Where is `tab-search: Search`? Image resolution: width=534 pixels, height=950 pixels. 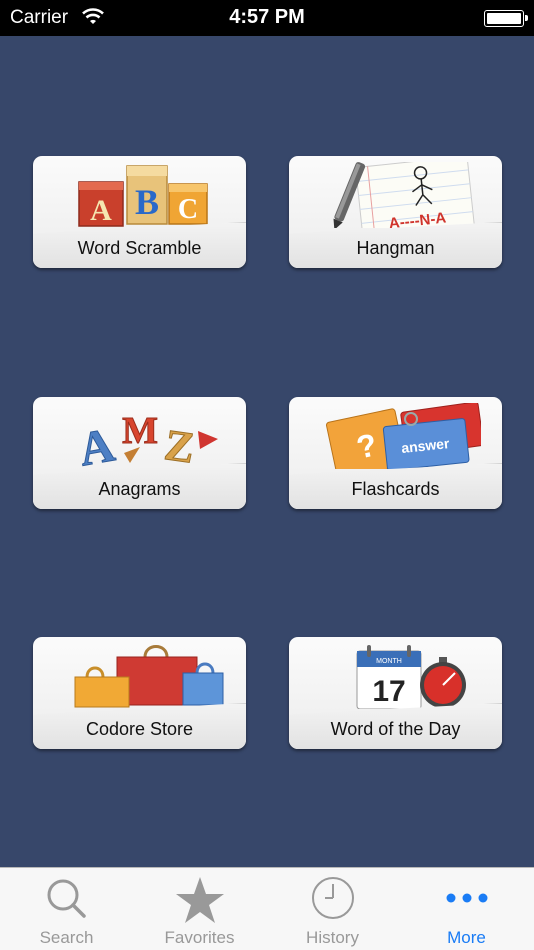 tab-search: Search is located at coordinates (66, 909).